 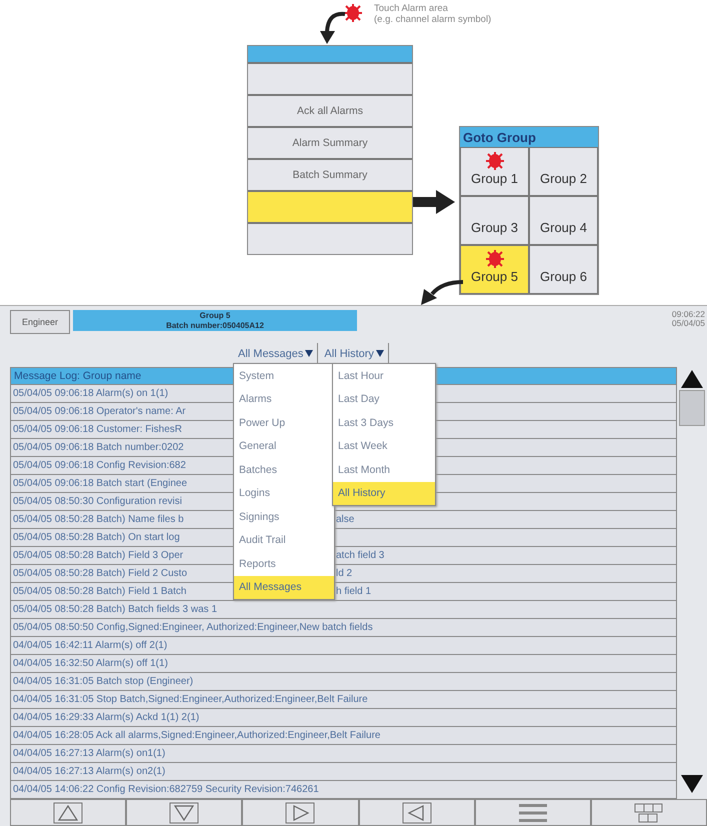 What do you see at coordinates (98, 519) in the screenshot?
I see `log-entry: 05/04/05 08:50:28 Batch) Name files b` at bounding box center [98, 519].